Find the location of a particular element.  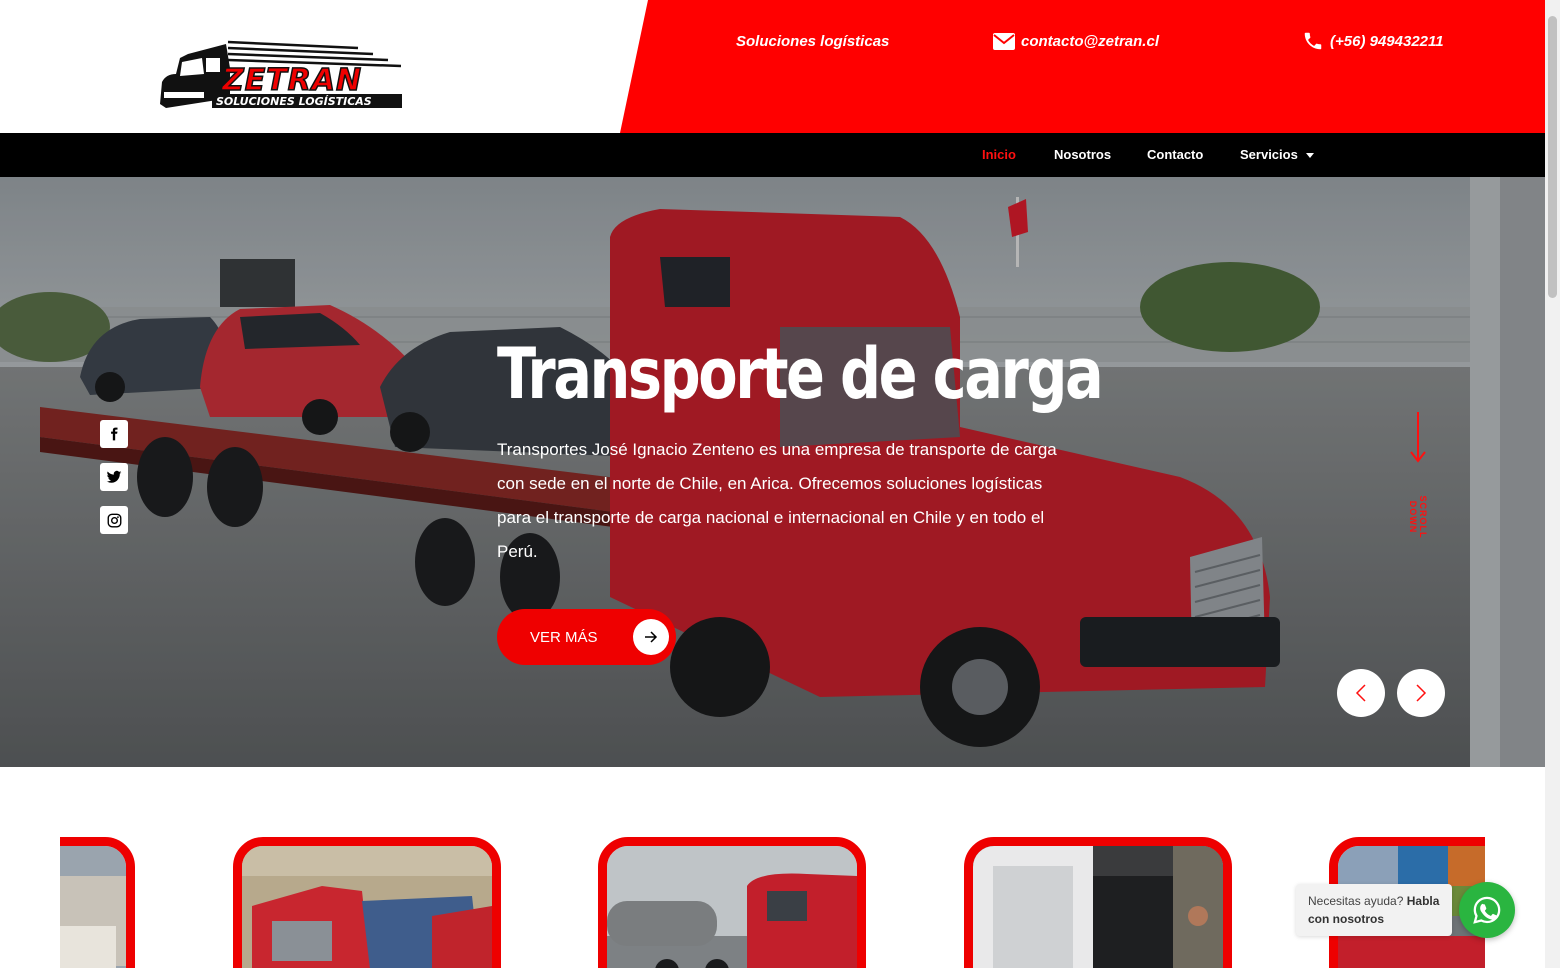

whatsapp-chat-button is located at coordinates (1487, 910).